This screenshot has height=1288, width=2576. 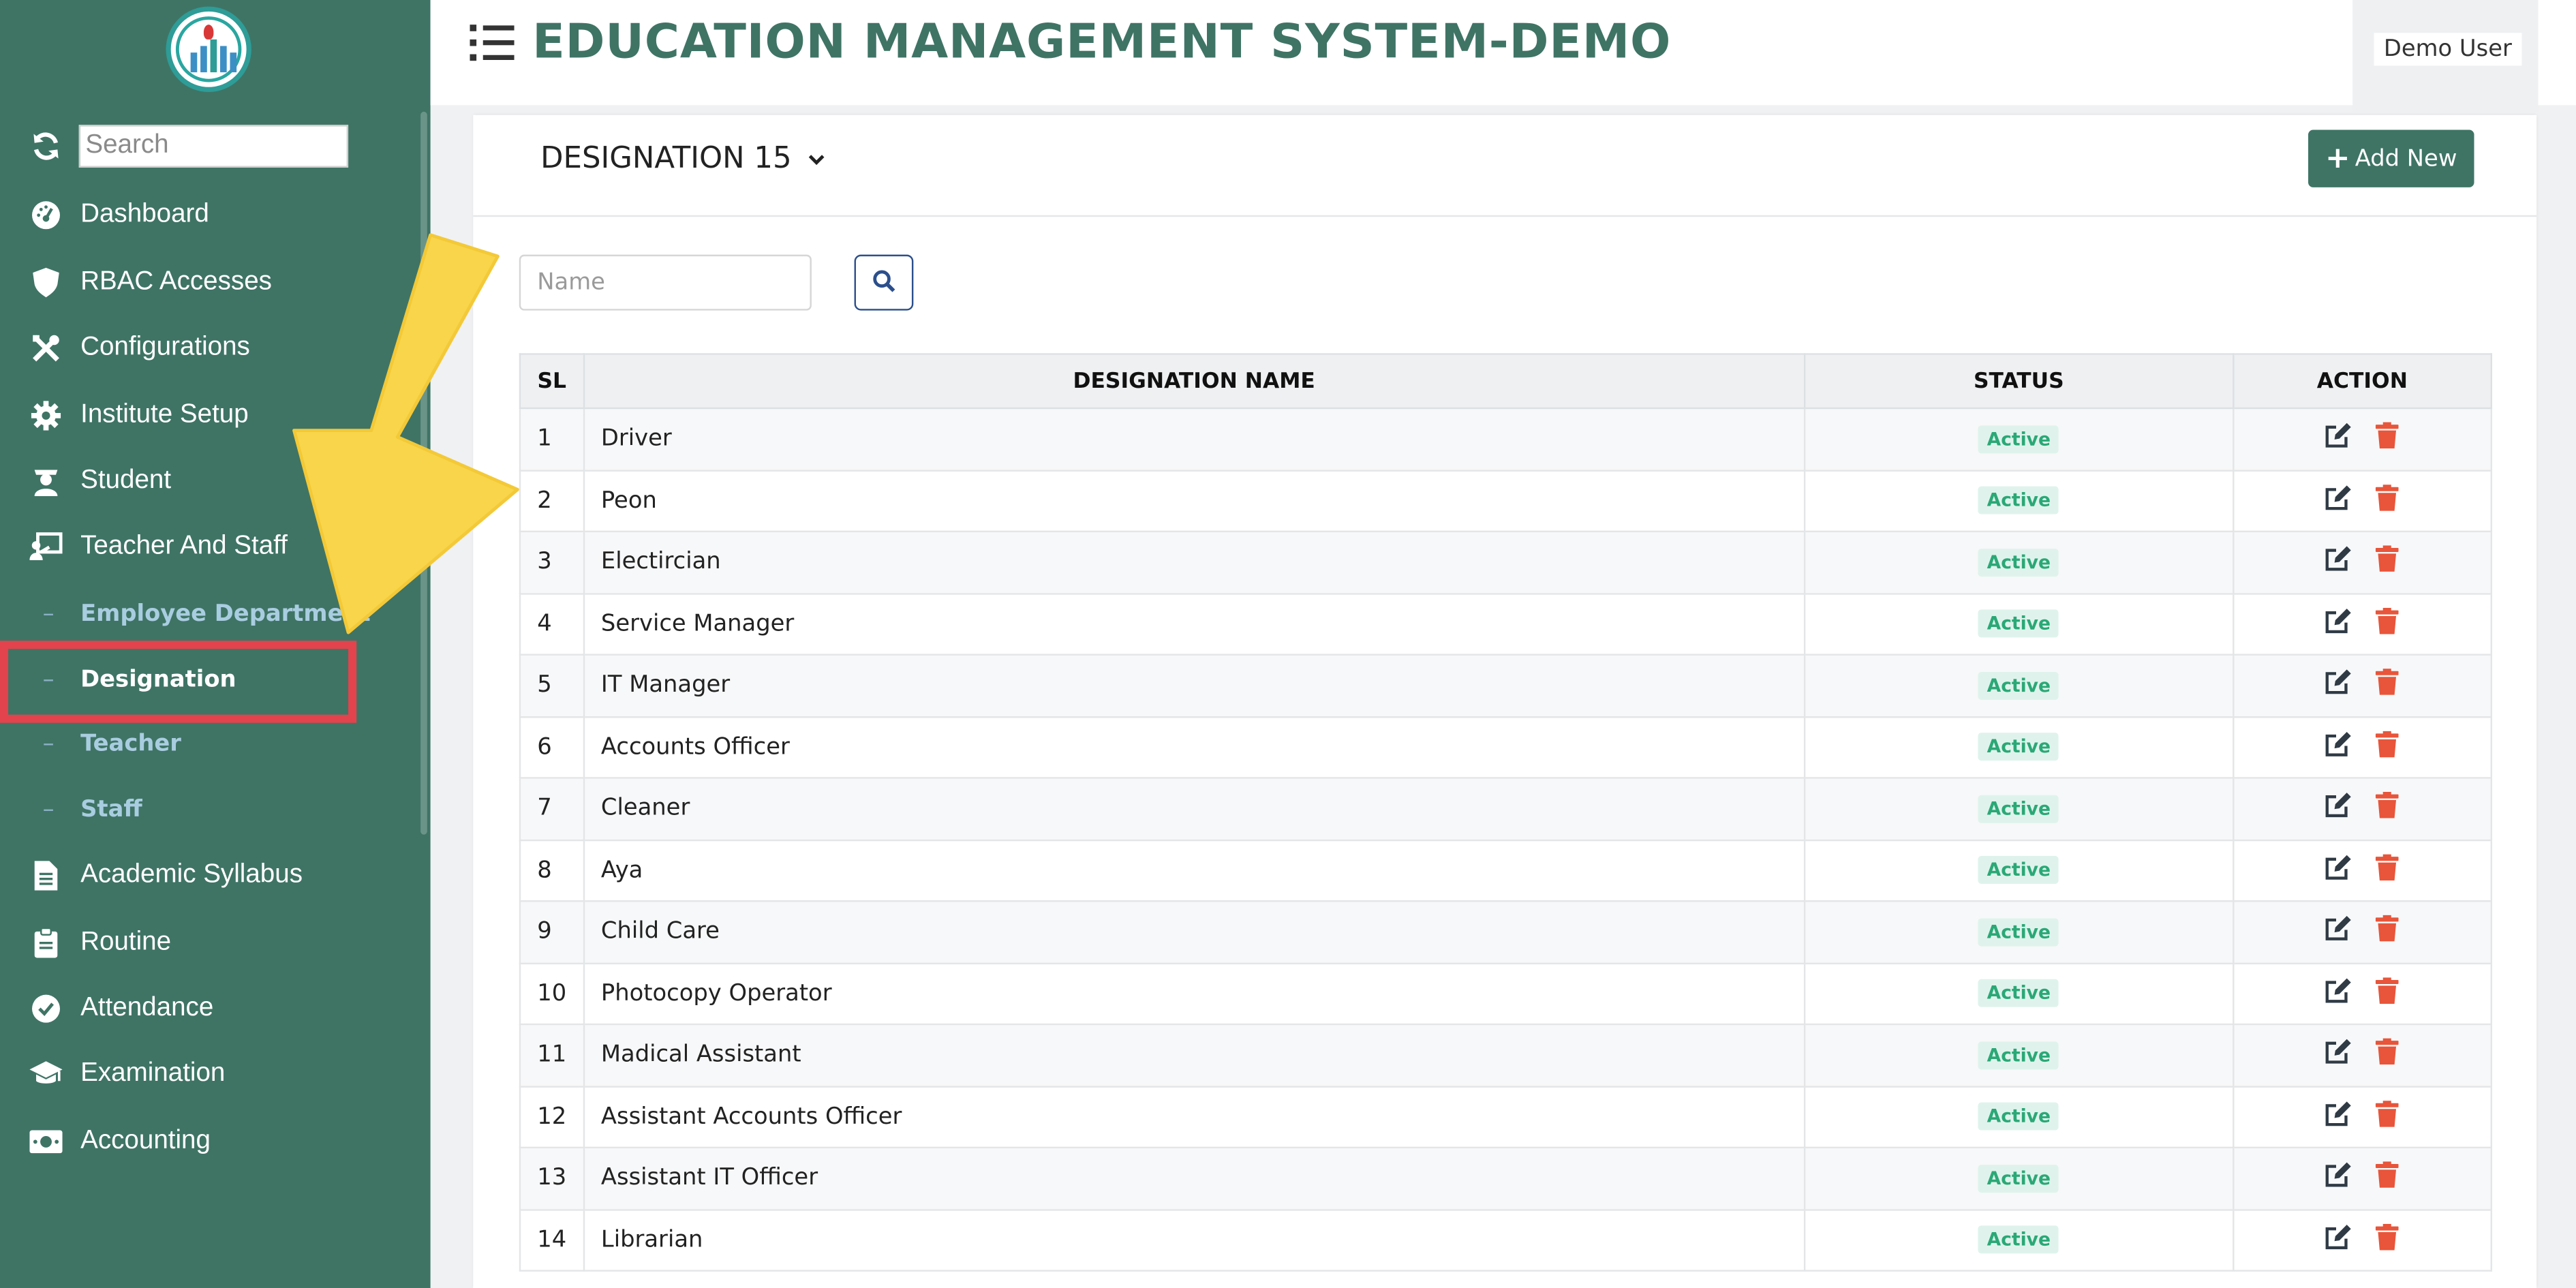 I want to click on sidebar-item-accounting: Accounting, so click(x=120, y=1142).